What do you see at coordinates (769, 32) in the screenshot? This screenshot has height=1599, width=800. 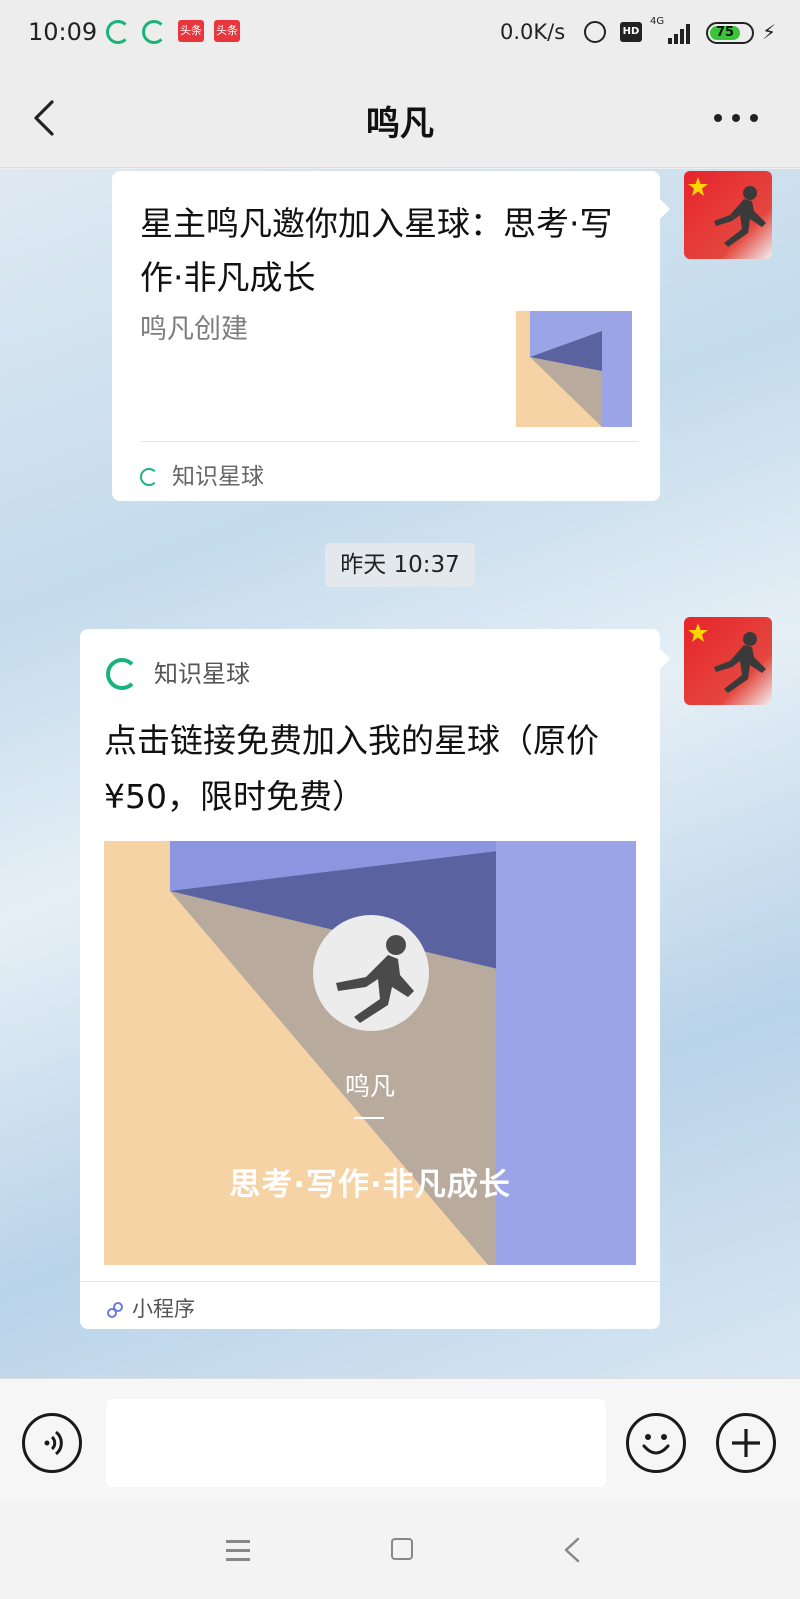 I see `charging-icon: ⚡` at bounding box center [769, 32].